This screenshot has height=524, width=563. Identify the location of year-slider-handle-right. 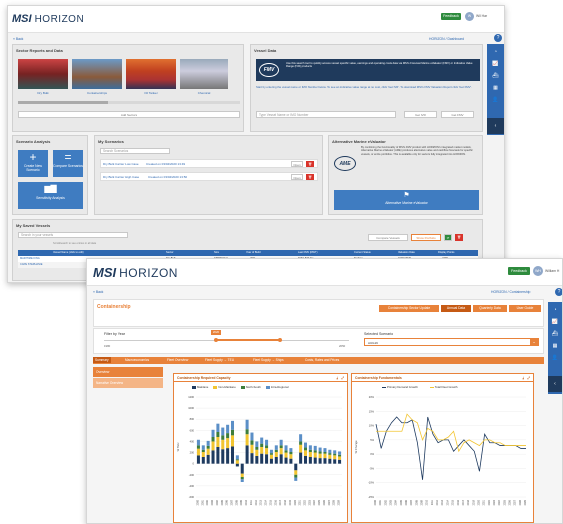
(280, 340).